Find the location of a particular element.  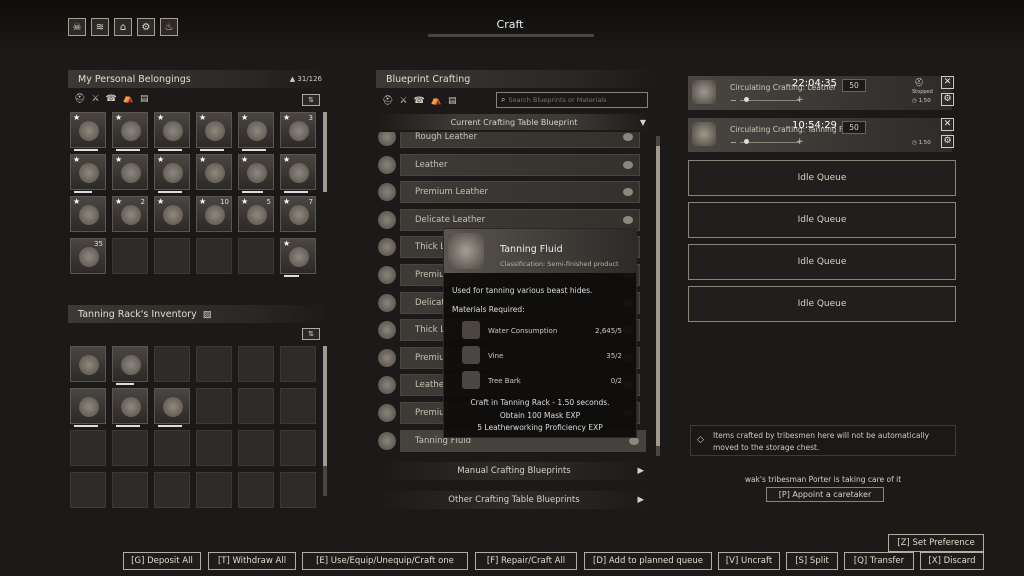

uncraft-button: [V] Uncraft is located at coordinates (749, 561).